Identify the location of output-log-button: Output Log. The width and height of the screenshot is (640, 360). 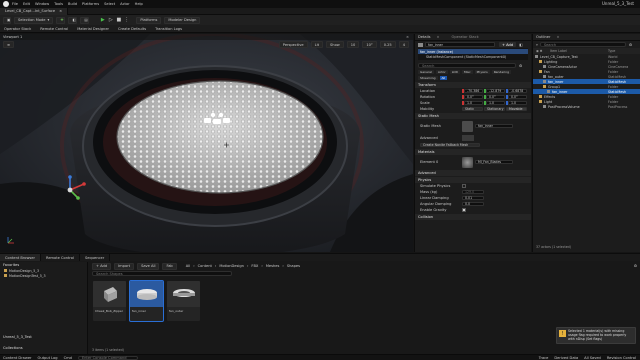
(48, 358).